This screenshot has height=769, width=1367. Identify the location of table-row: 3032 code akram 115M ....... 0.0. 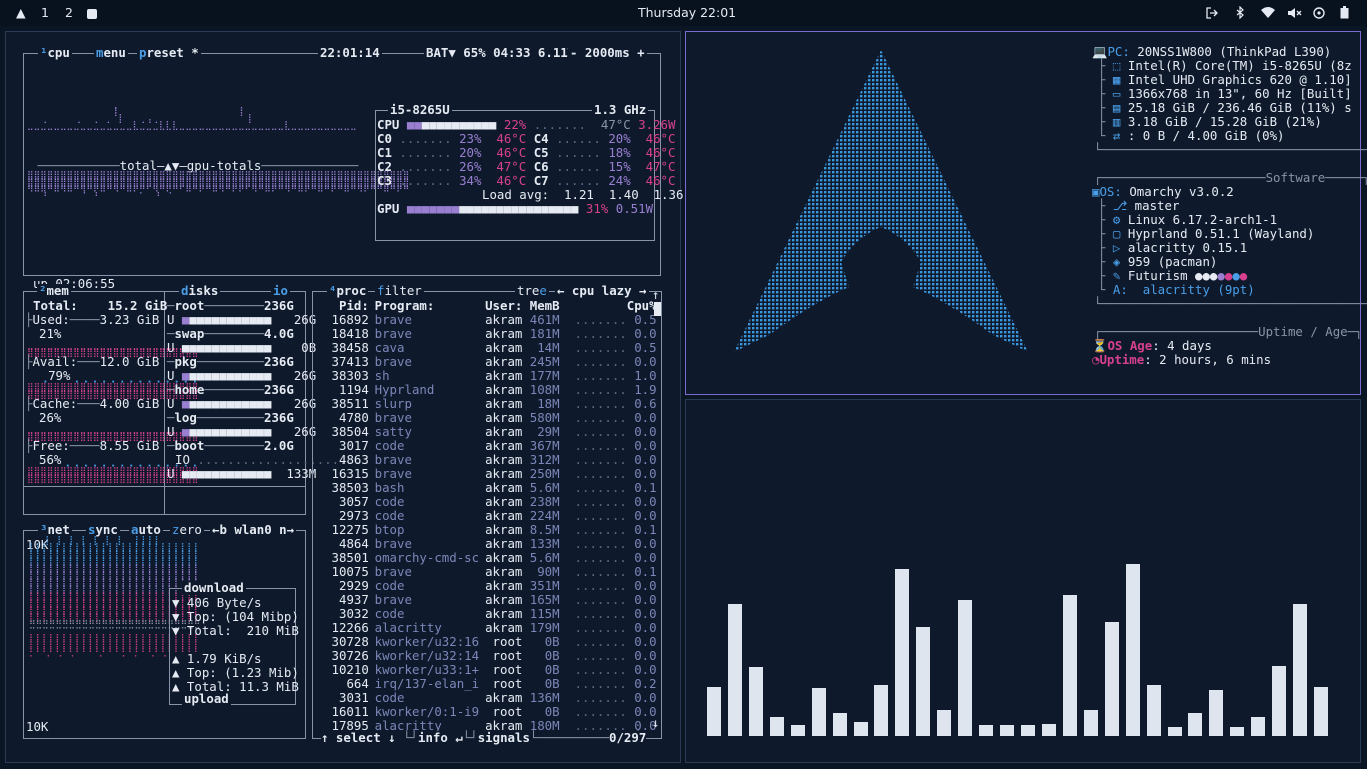
(488, 614).